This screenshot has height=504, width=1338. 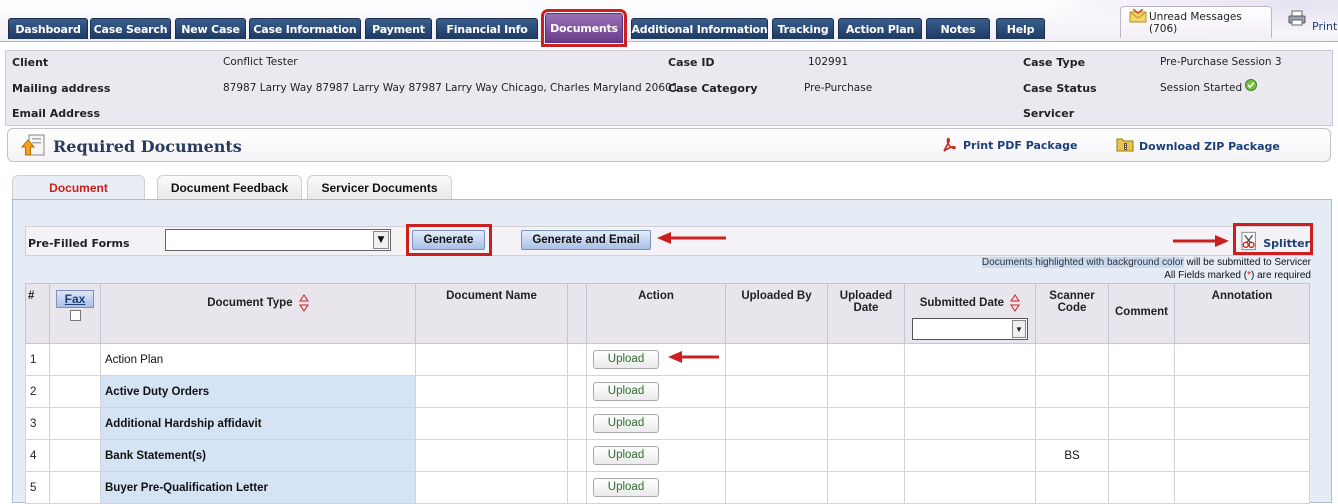 What do you see at coordinates (37, 455) in the screenshot?
I see `row-number: 4` at bounding box center [37, 455].